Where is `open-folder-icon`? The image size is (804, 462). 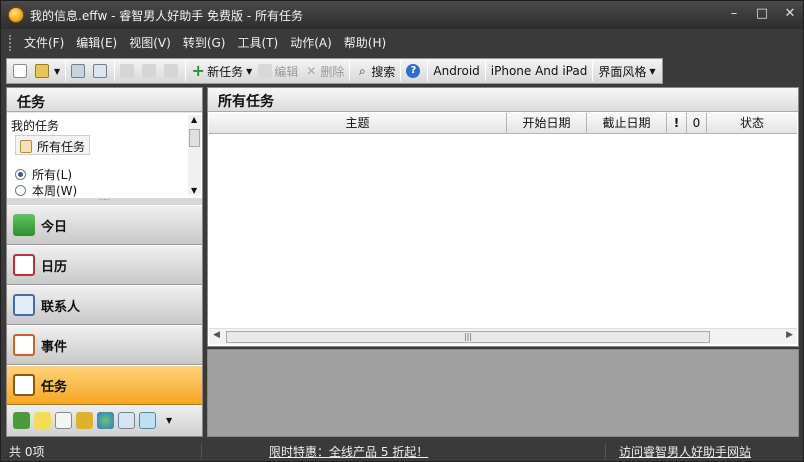 open-folder-icon is located at coordinates (42, 71).